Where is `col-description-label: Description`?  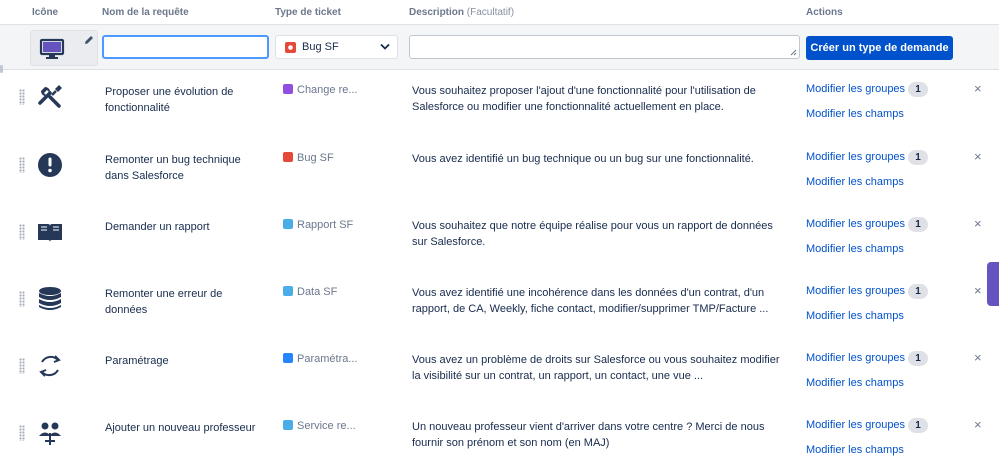
col-description-label: Description is located at coordinates (437, 12).